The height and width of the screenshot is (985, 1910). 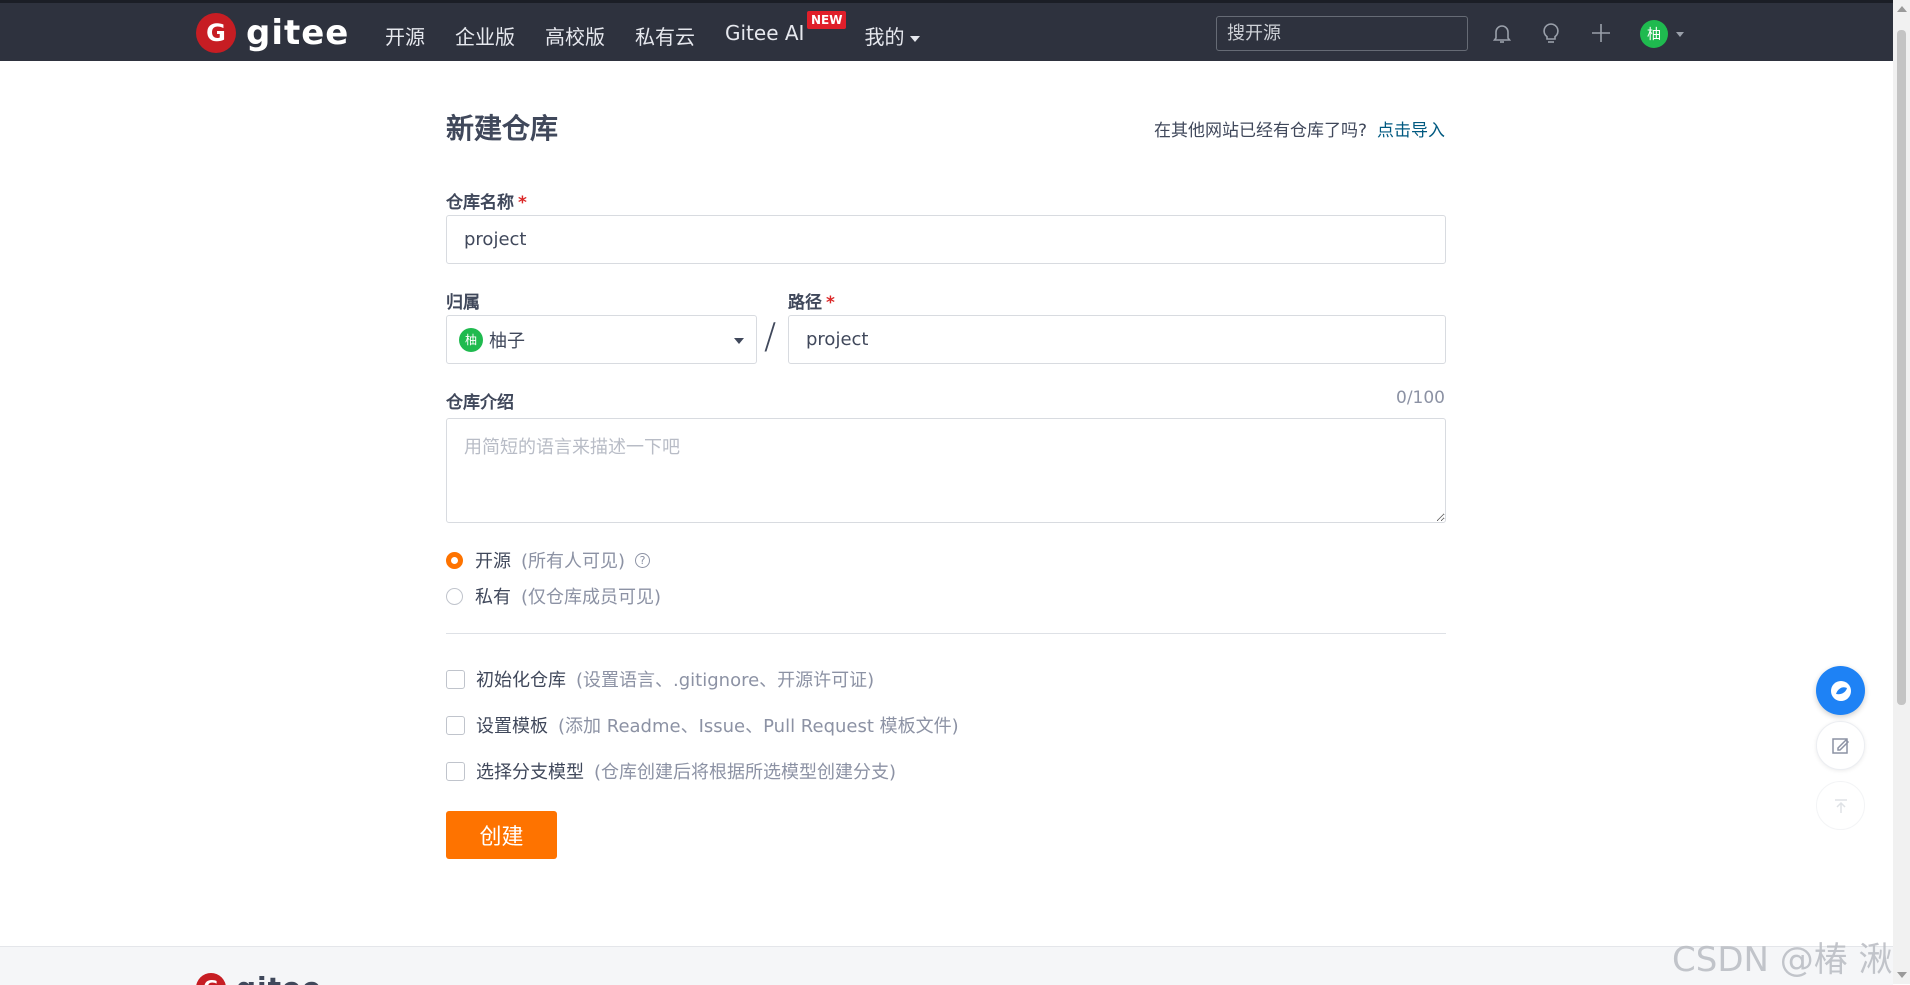 I want to click on repo-name-label: 仓库名称*, so click(x=486, y=200).